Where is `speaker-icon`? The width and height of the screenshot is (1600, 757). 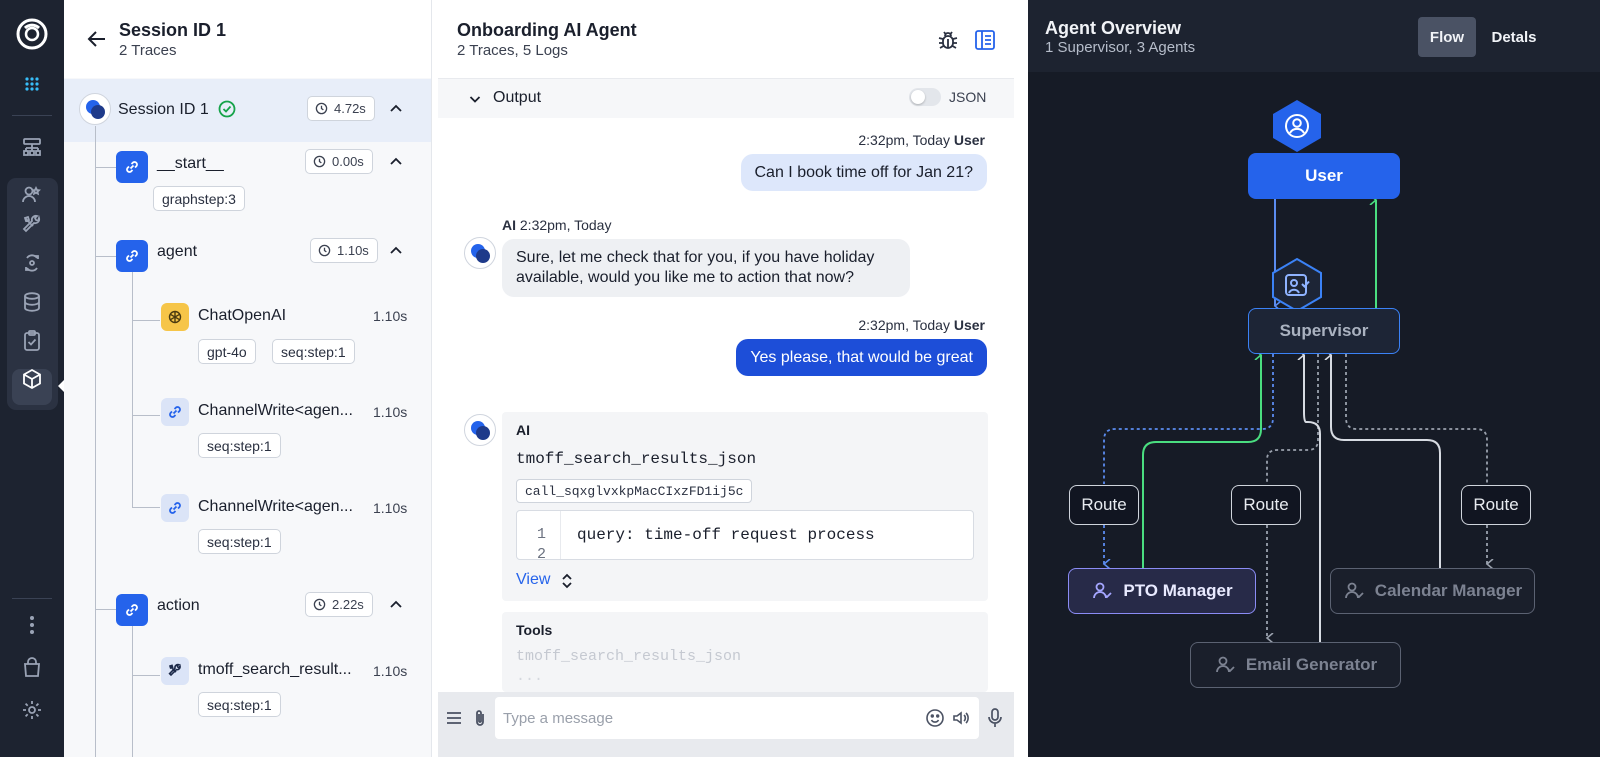
speaker-icon is located at coordinates (961, 718).